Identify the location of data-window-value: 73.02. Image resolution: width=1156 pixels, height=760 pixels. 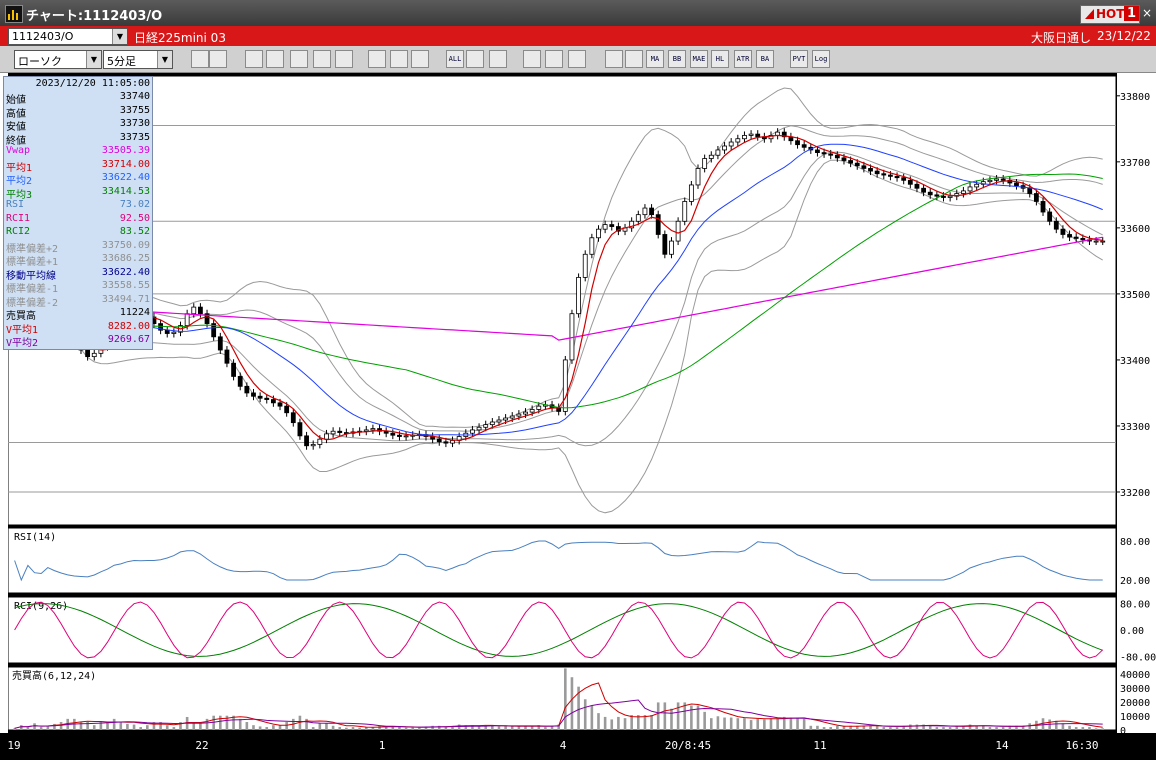
(134, 204).